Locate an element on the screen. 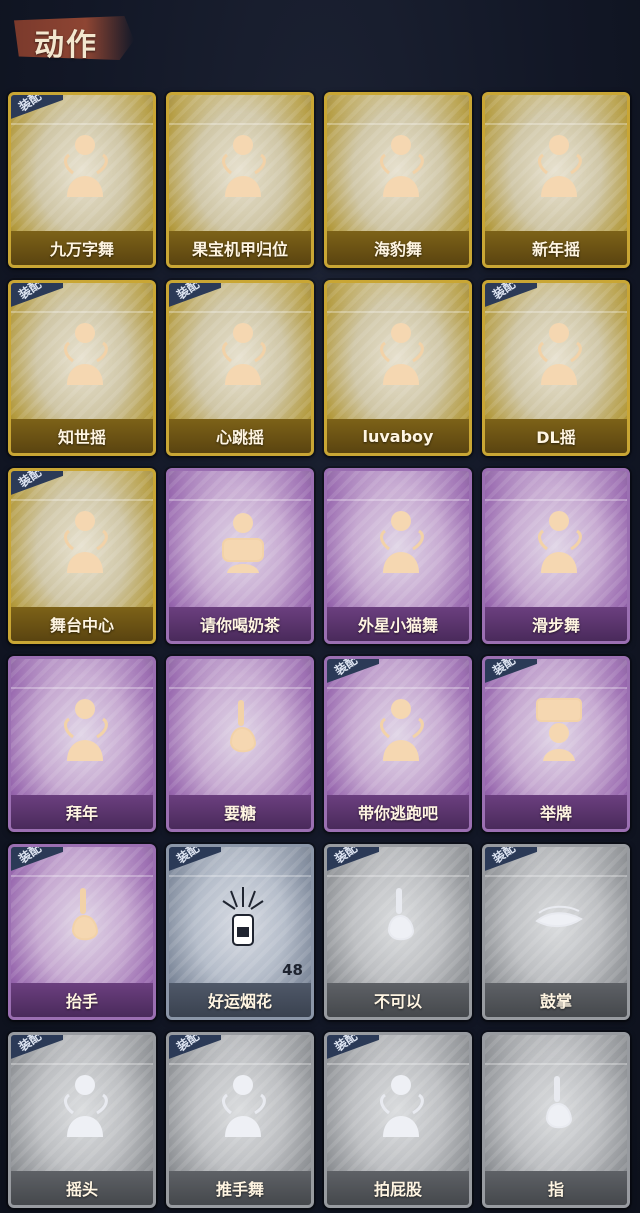 This screenshot has height=1213, width=640. emote-card: 鼓掌 装配 is located at coordinates (556, 932).